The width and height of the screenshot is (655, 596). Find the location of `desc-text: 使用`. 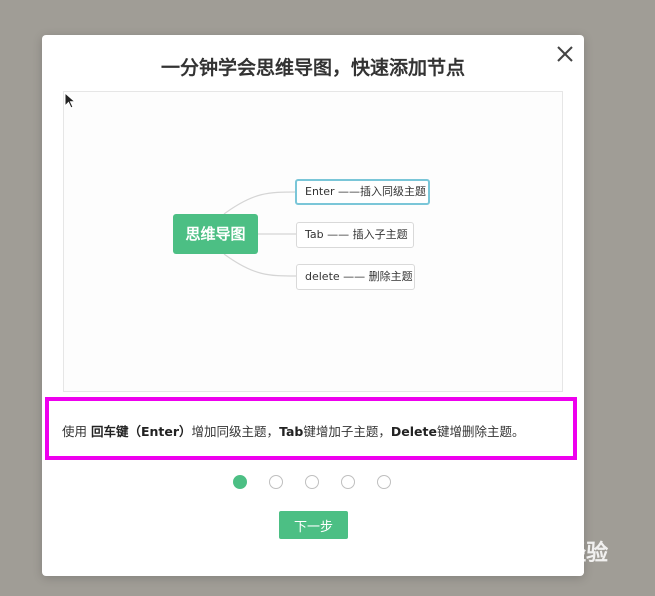

desc-text: 使用 is located at coordinates (76, 431).